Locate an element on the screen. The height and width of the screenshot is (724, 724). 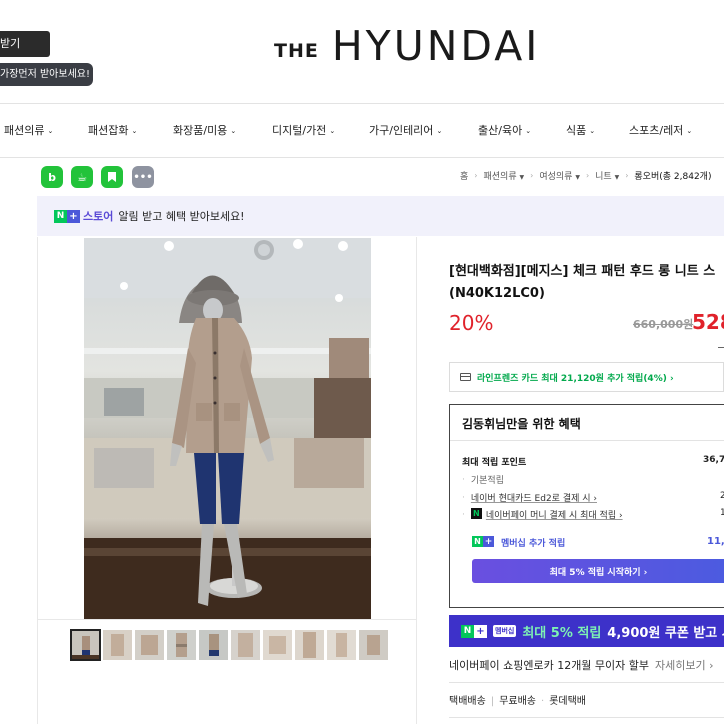
membership-coupon-banner: N + 멤버십 최대 5% 적립 4,900원 쿠폰 받고 시작 is located at coordinates (586, 631).